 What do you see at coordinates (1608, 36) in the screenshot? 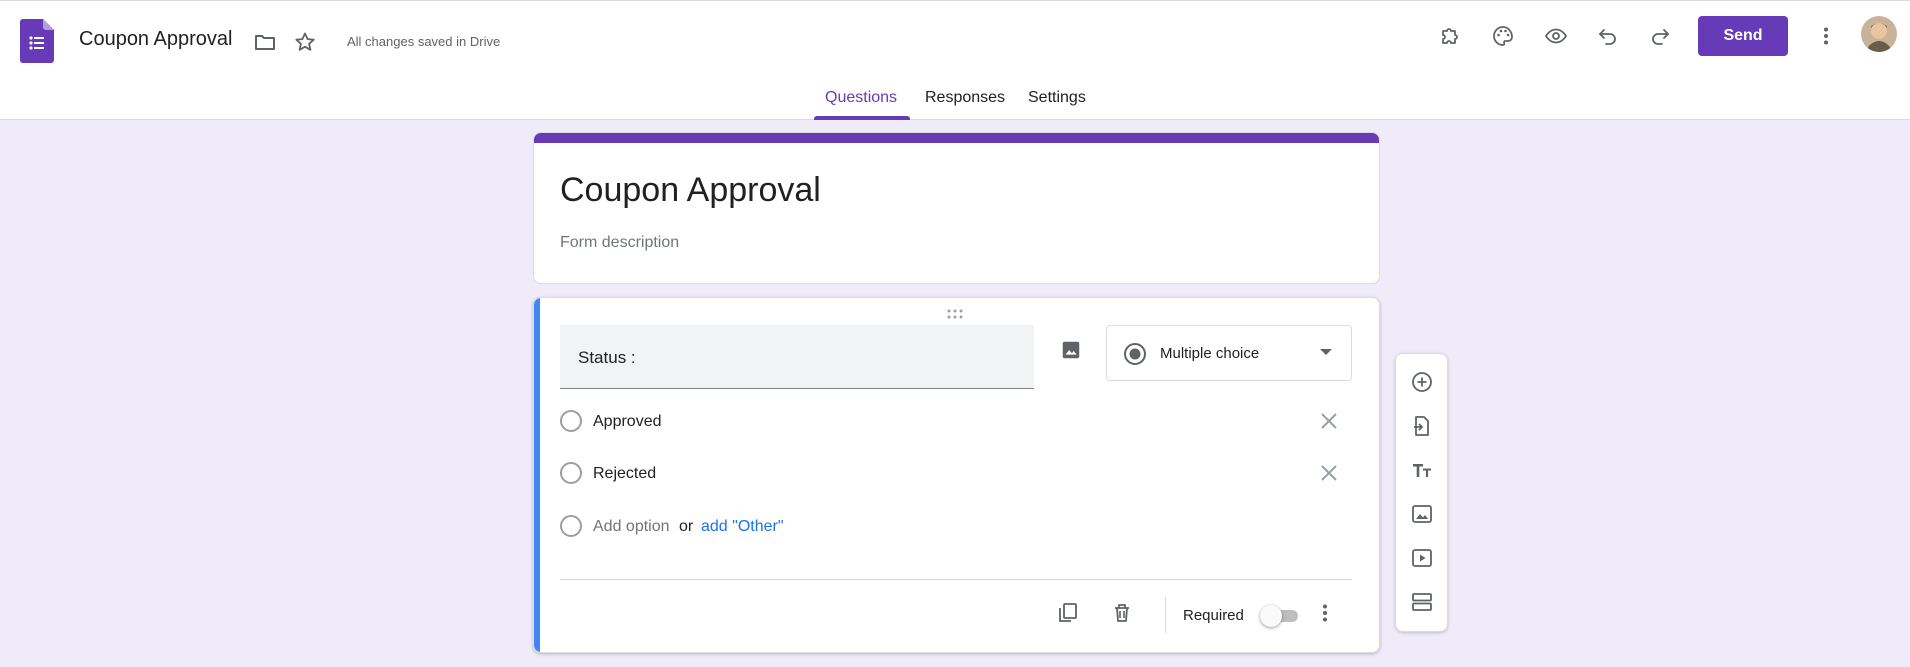
I see `undo-icon` at bounding box center [1608, 36].